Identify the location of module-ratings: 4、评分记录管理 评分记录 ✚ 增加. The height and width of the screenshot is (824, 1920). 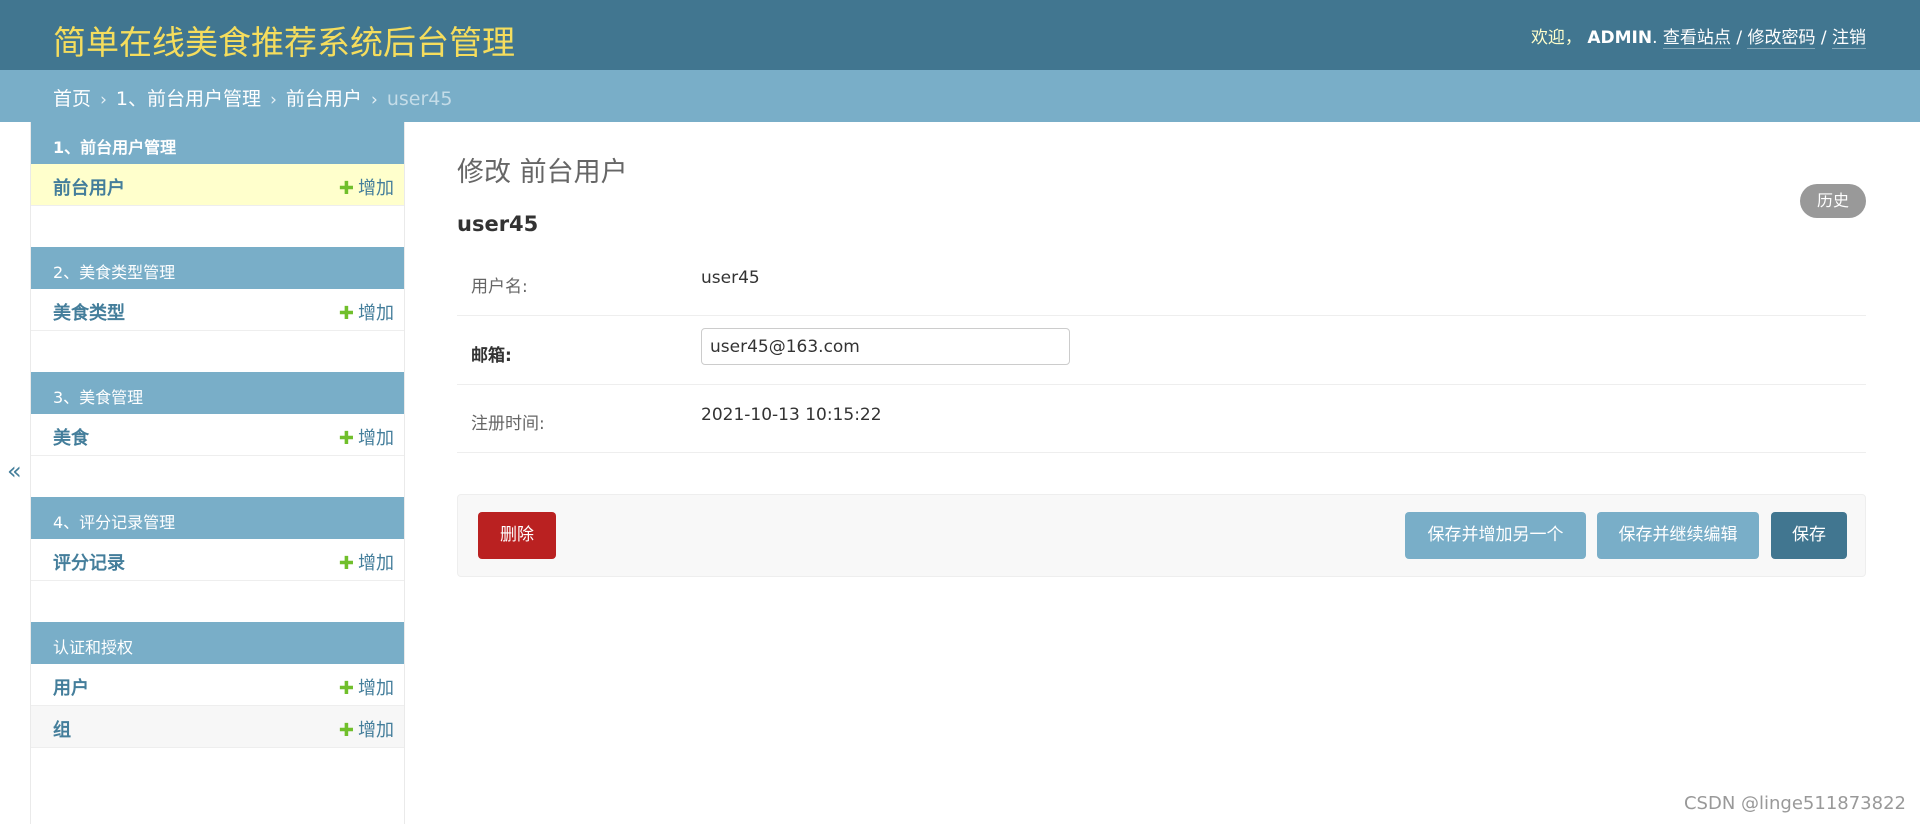
(217, 539).